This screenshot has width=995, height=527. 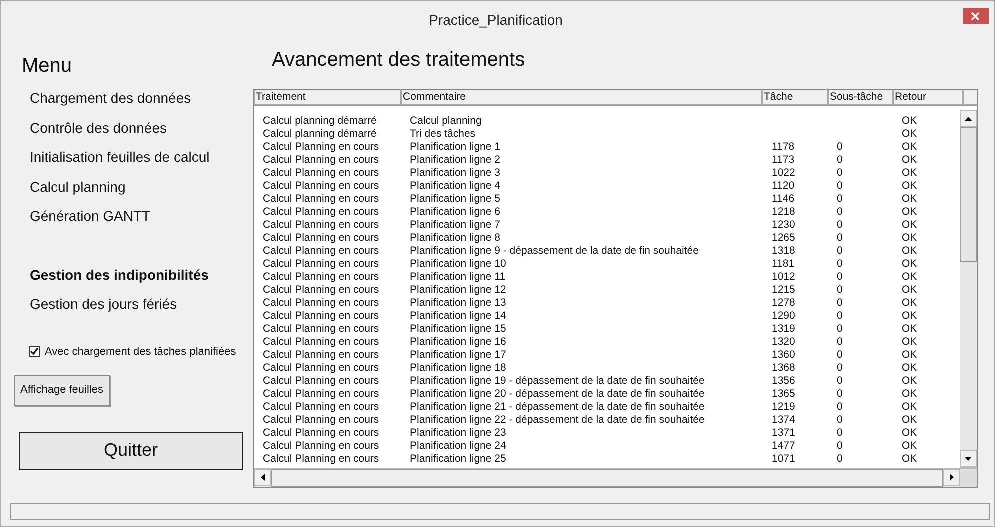 I want to click on table-cell: 1374, so click(x=784, y=420).